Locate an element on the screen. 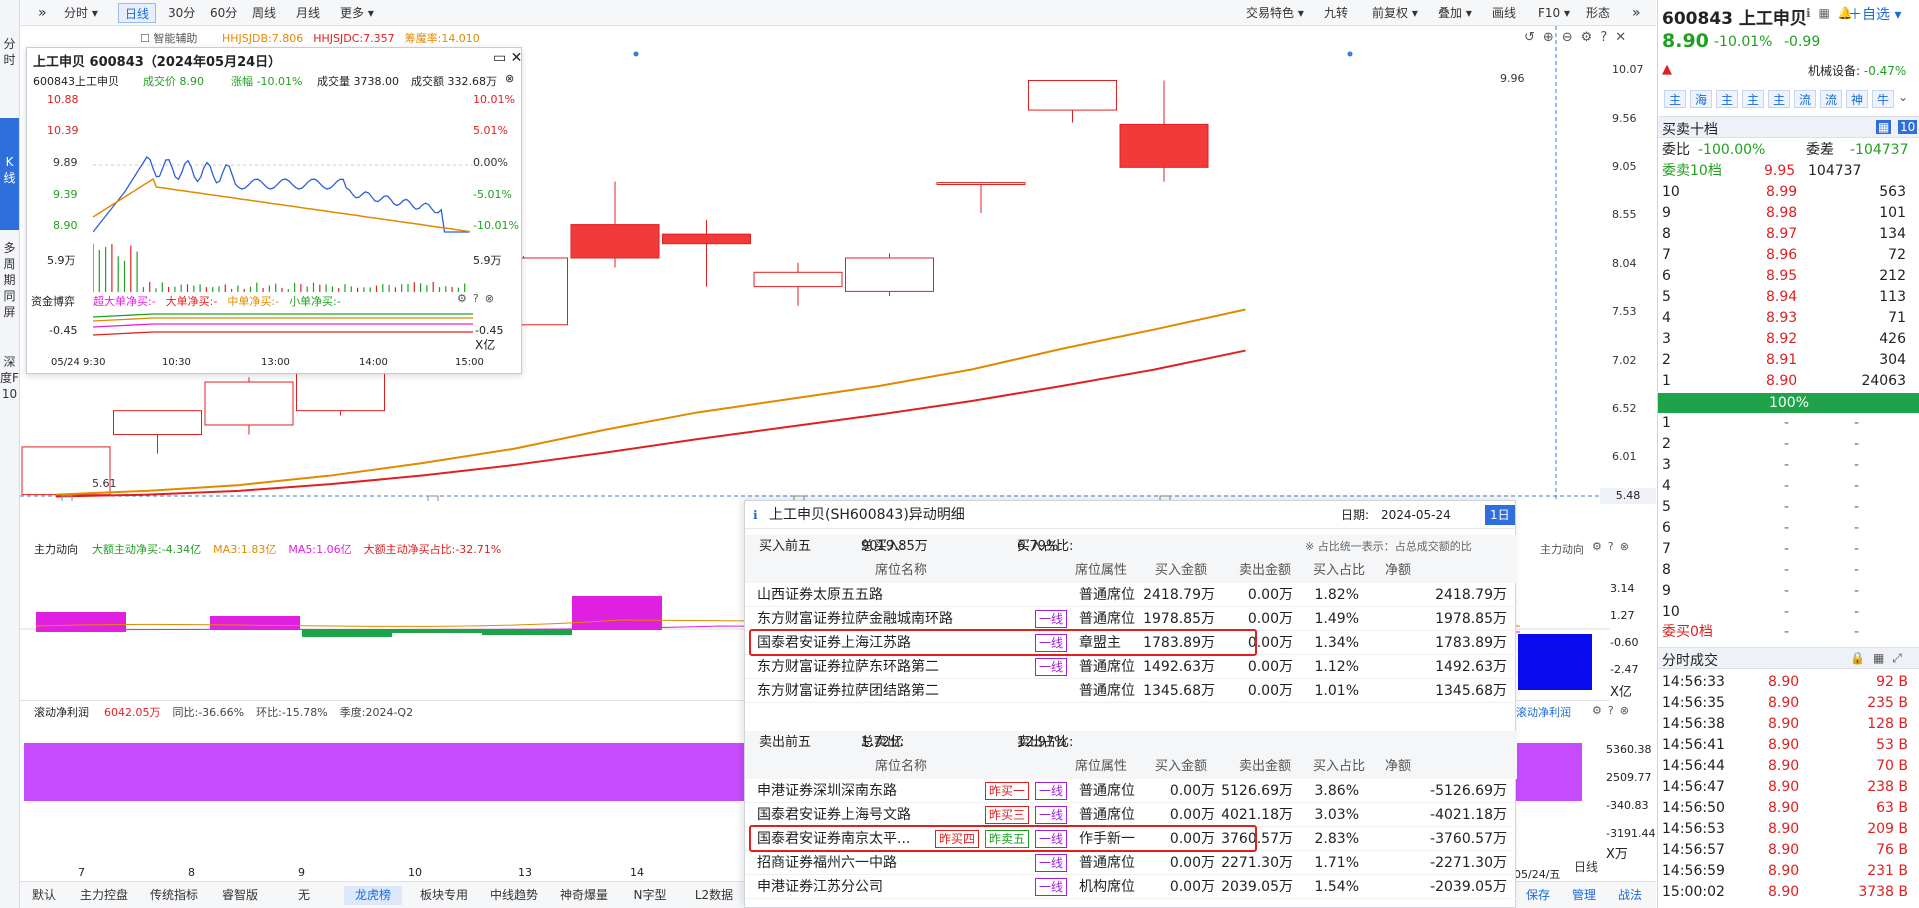 This screenshot has height=908, width=1919. sector: 机械设备: -0.47% is located at coordinates (1857, 70).